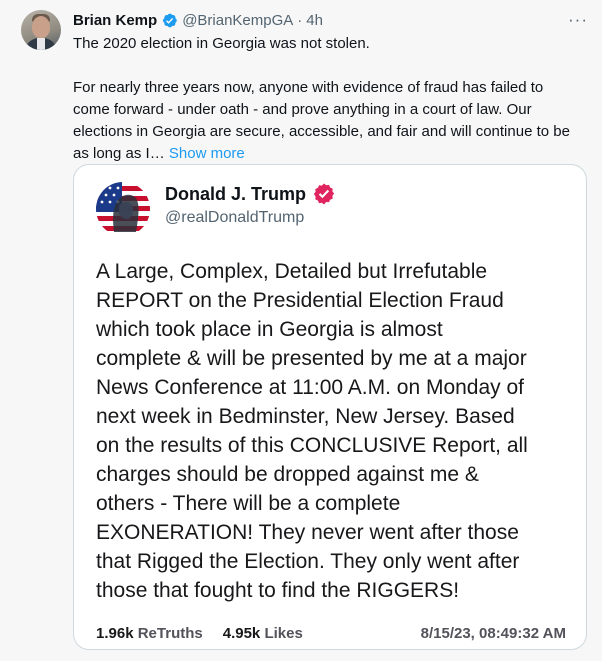 This screenshot has height=661, width=602. What do you see at coordinates (170, 633) in the screenshot?
I see `retruths-label: ReTruths` at bounding box center [170, 633].